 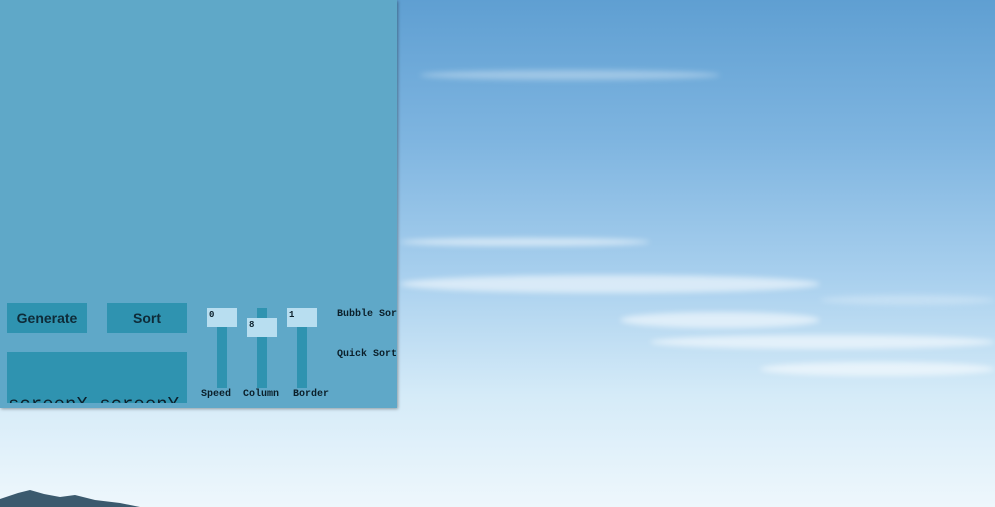 I want to click on border-slider-thumb: 1, so click(x=302, y=317).